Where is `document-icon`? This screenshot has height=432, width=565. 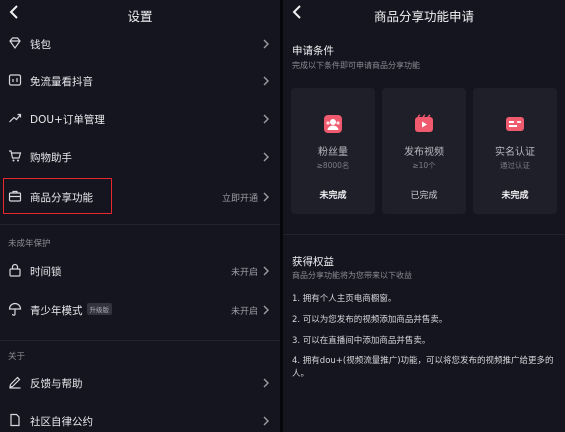
document-icon is located at coordinates (15, 420).